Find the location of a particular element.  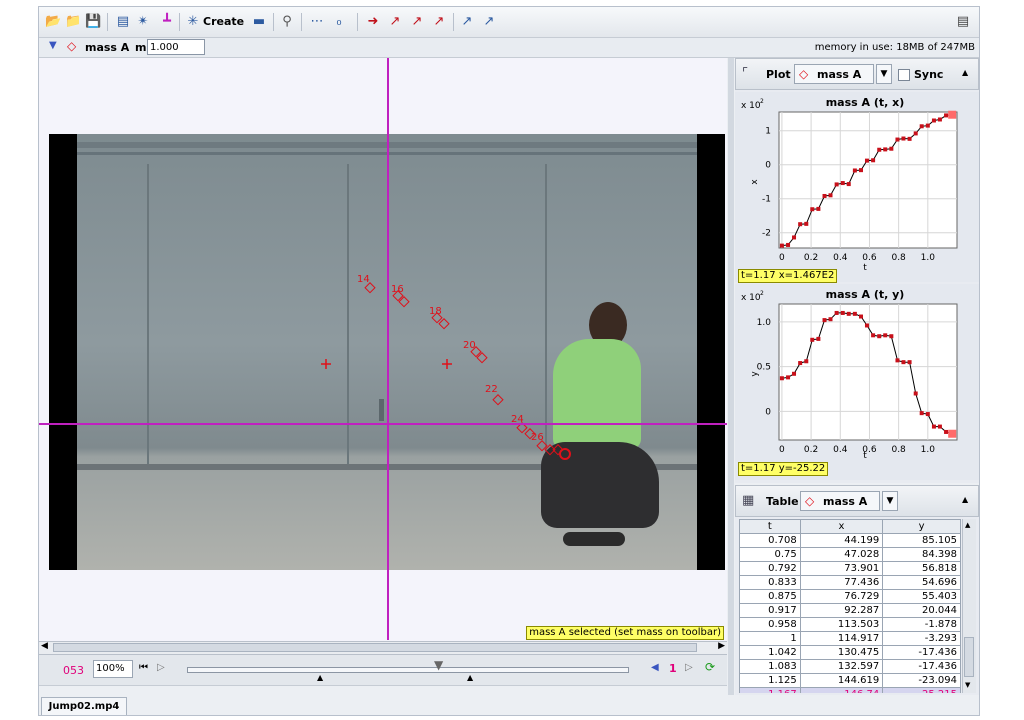

sync-checkbox is located at coordinates (904, 75).